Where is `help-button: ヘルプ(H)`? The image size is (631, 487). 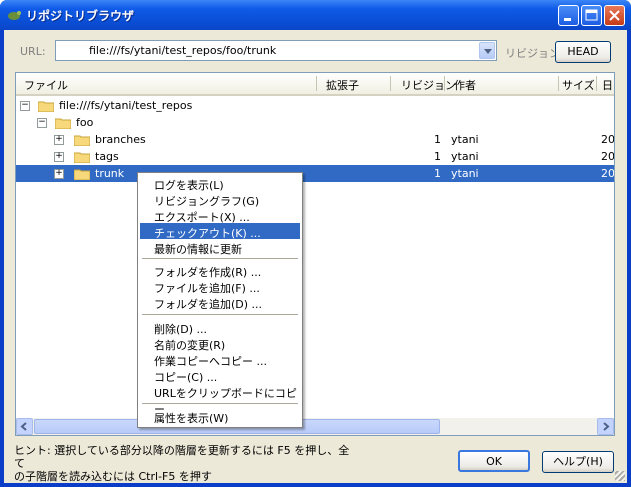
help-button: ヘルプ(H) is located at coordinates (578, 462).